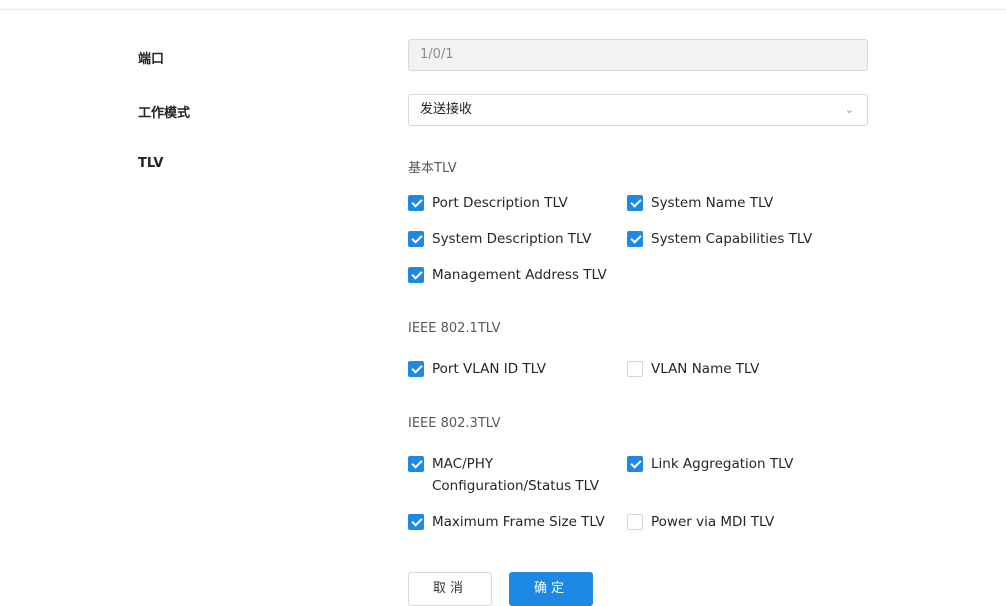  What do you see at coordinates (151, 59) in the screenshot?
I see `port-label: 端口` at bounding box center [151, 59].